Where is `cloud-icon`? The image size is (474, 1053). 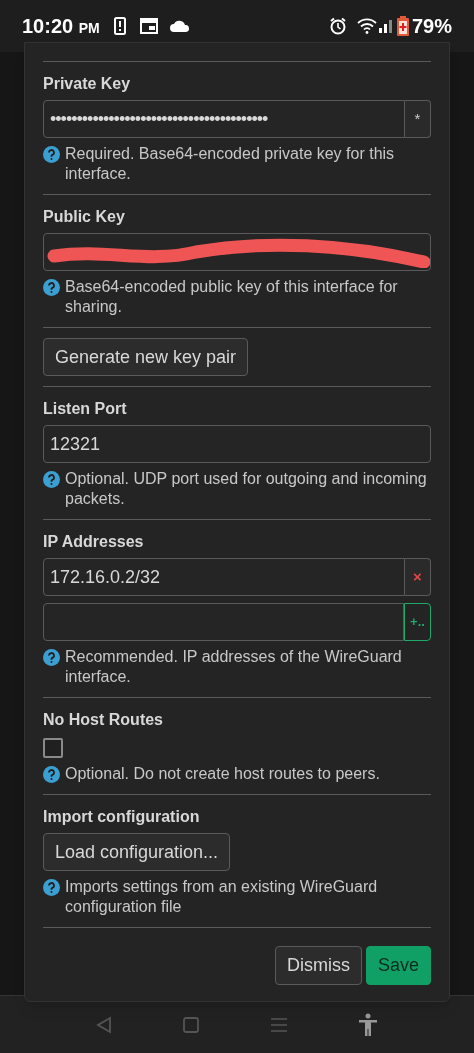
cloud-icon is located at coordinates (179, 26).